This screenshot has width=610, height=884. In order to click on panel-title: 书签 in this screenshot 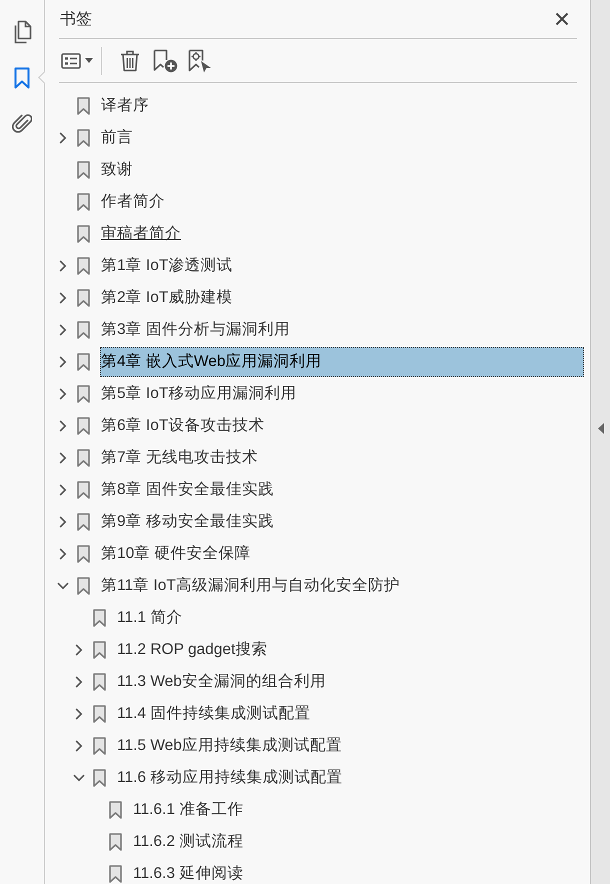, I will do `click(75, 20)`.